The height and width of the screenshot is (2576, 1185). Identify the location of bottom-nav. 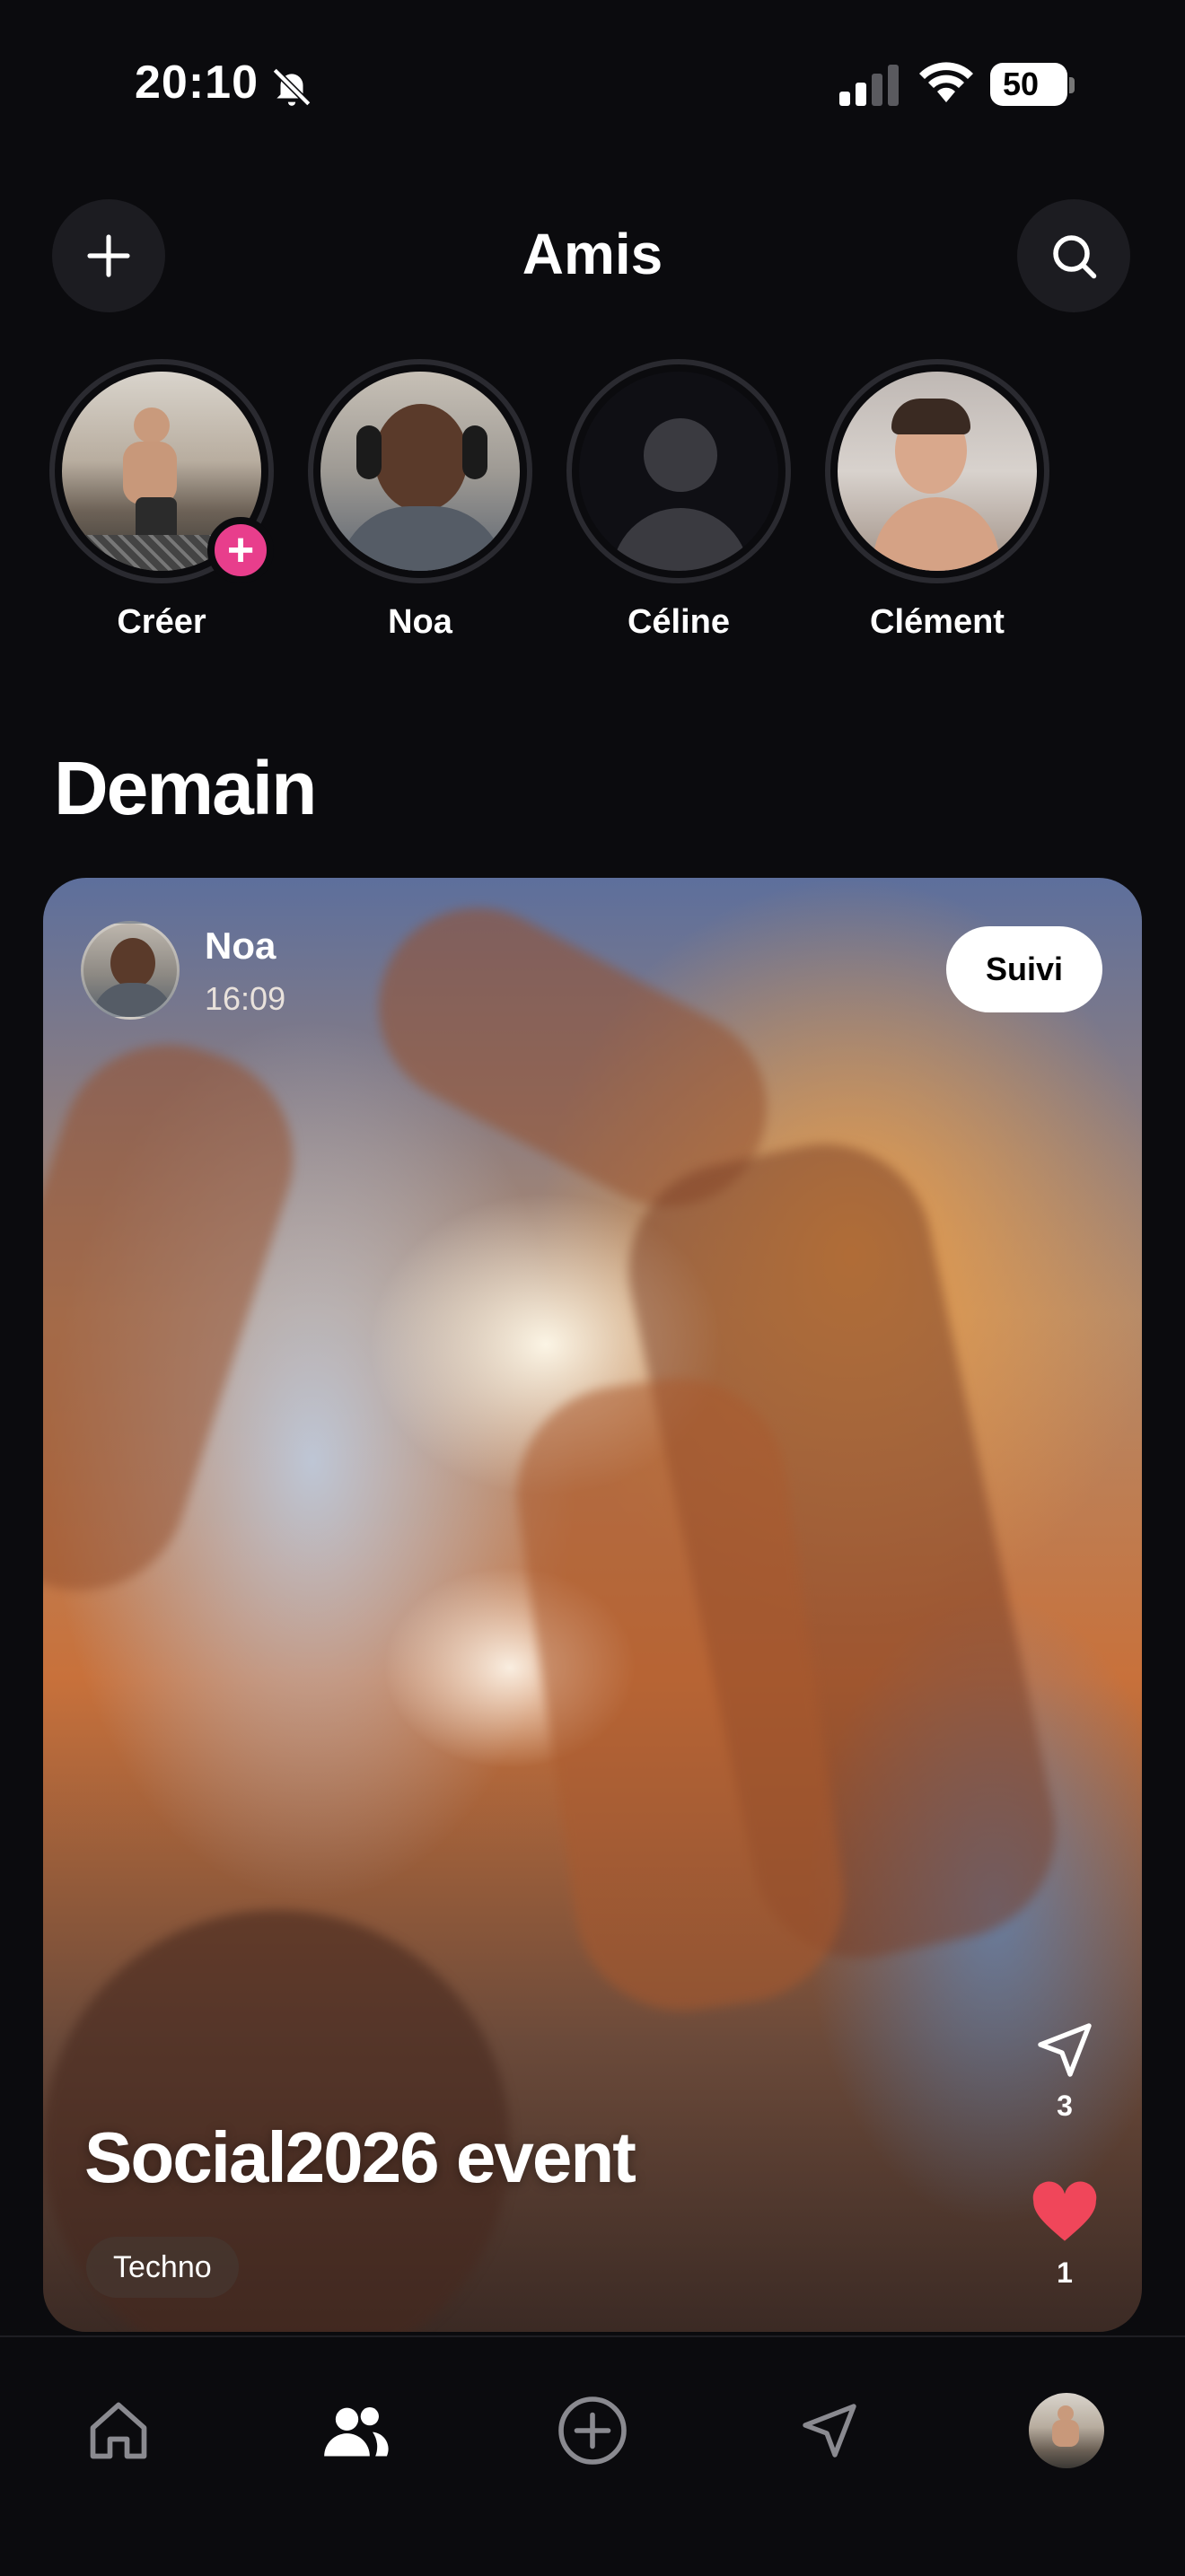
(592, 2455).